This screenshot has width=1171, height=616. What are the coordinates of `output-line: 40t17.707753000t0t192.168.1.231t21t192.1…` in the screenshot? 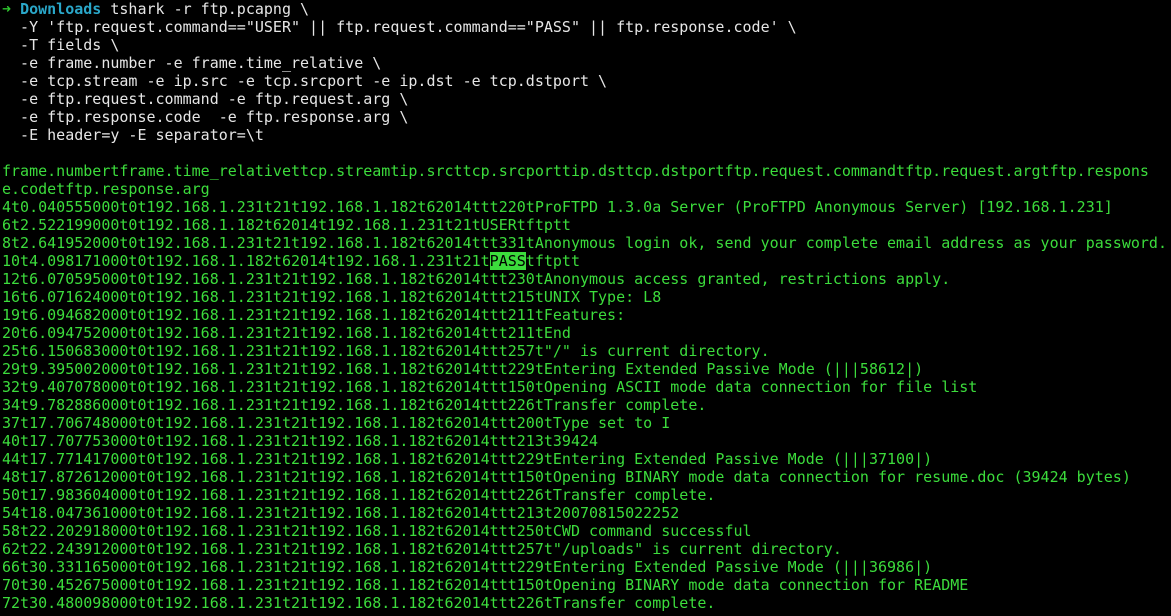 It's located at (300, 441).